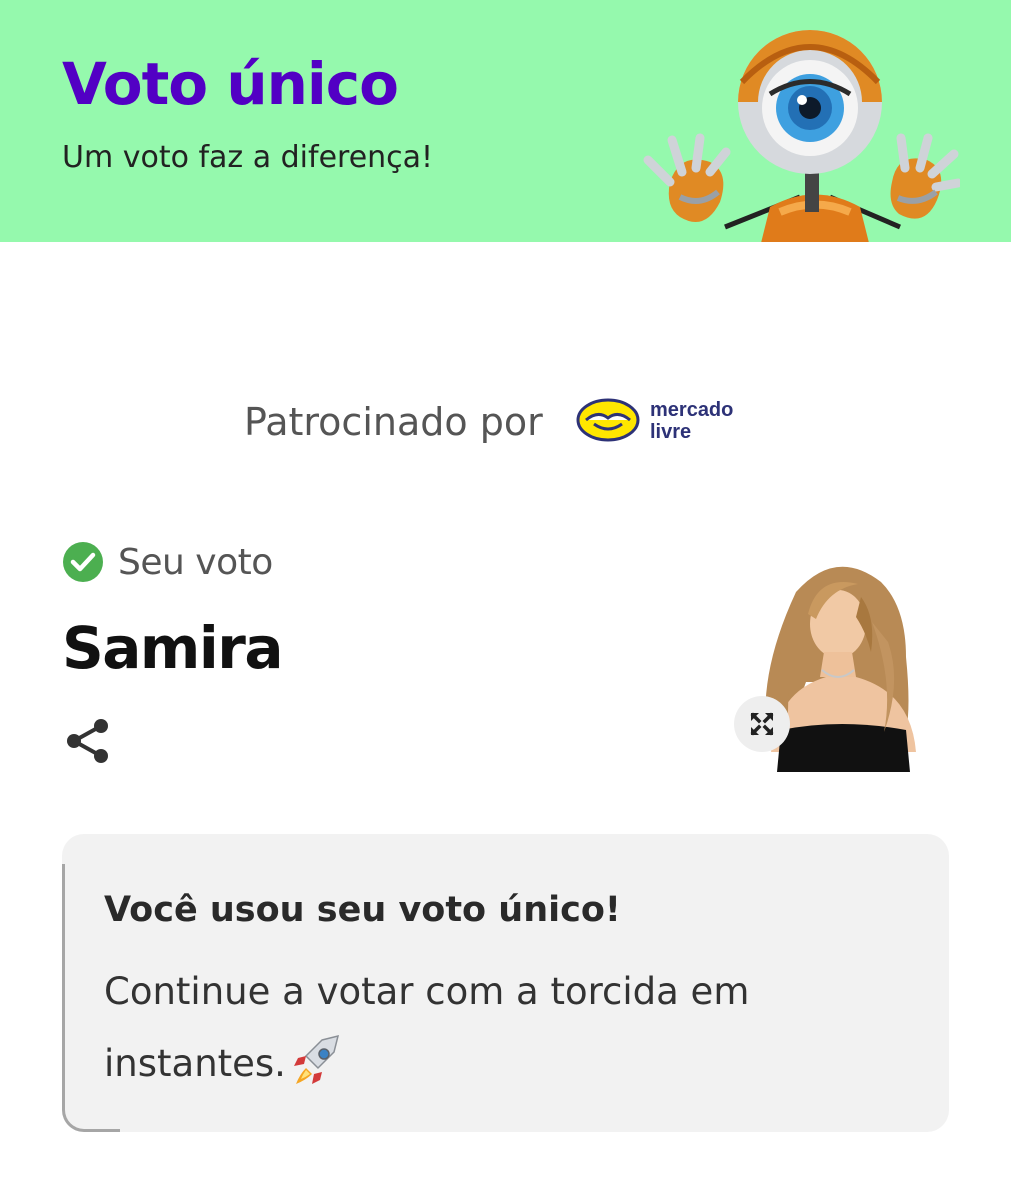 The width and height of the screenshot is (1011, 1200). Describe the element at coordinates (195, 562) in the screenshot. I see `vote-status-label: Seu voto` at that location.